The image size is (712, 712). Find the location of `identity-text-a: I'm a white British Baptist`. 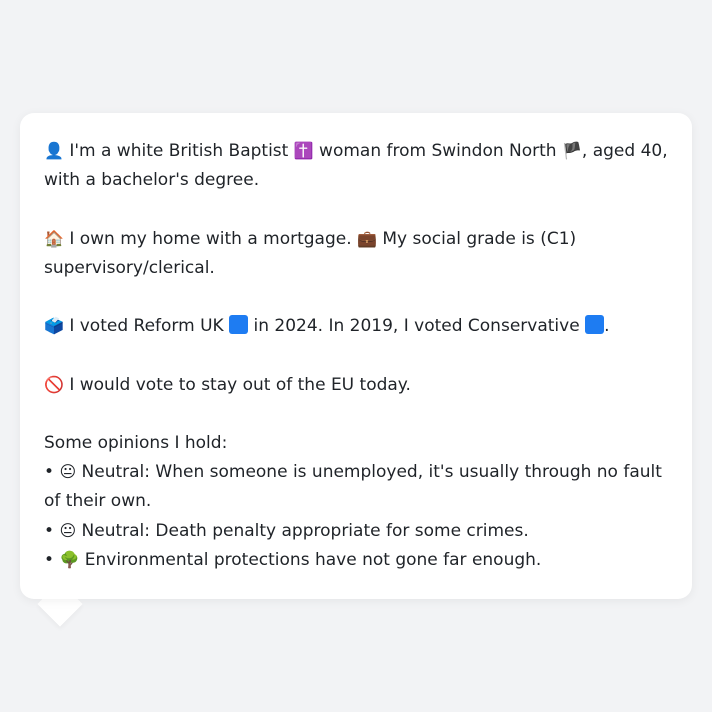

identity-text-a: I'm a white British Baptist is located at coordinates (178, 151).